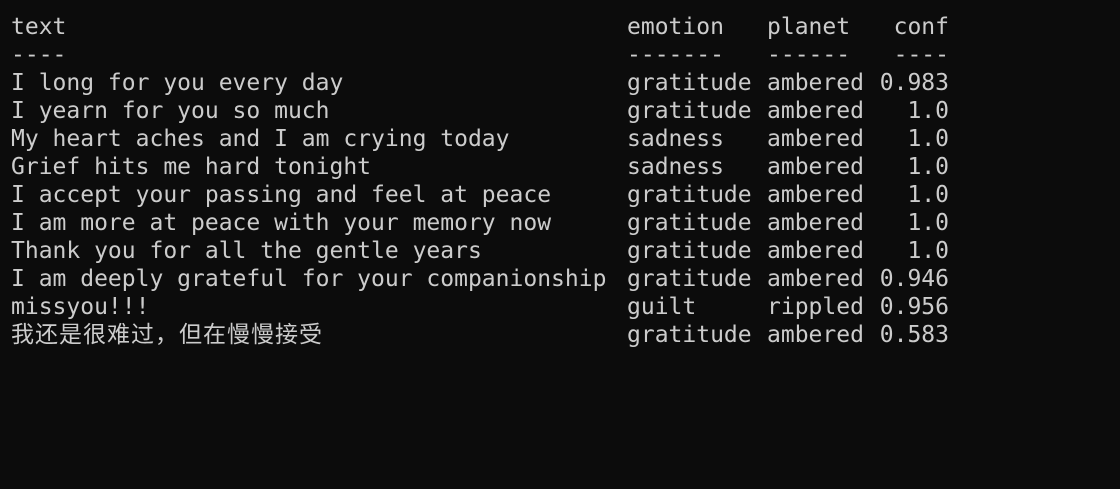  What do you see at coordinates (914, 279) in the screenshot?
I see `row-conf: 0.946` at bounding box center [914, 279].